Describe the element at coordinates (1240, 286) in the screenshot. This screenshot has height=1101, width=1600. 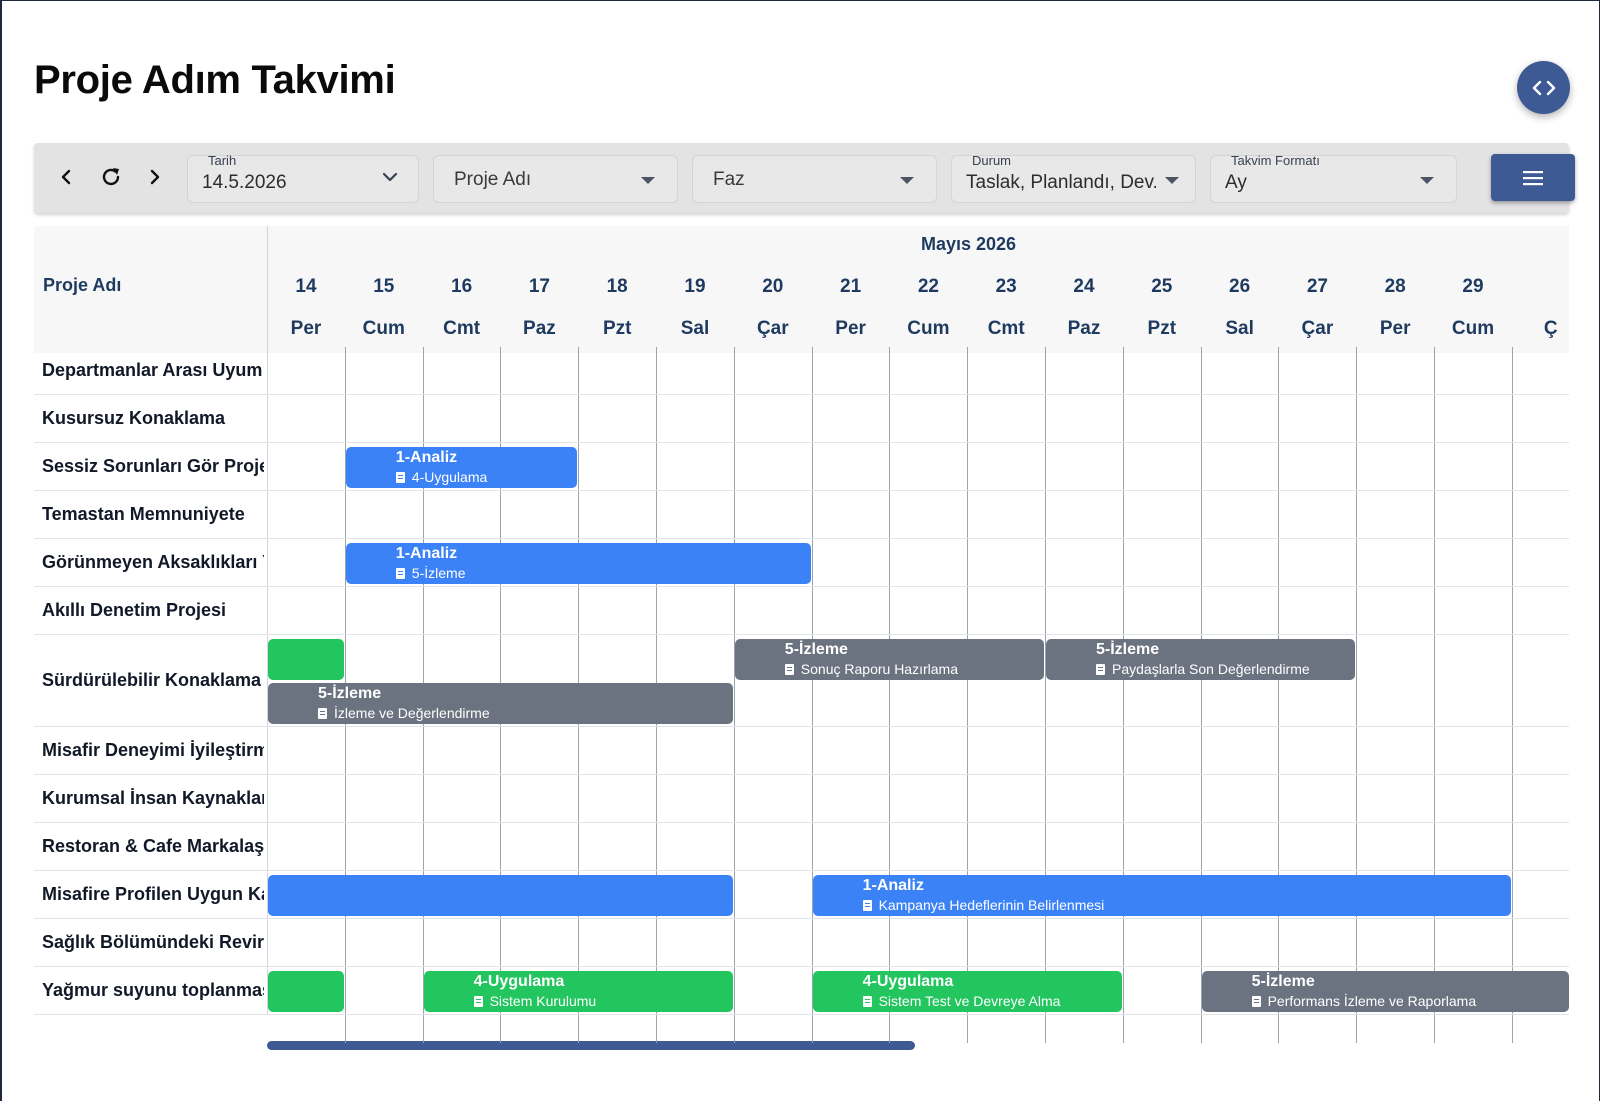
I see `day-number: 26` at that location.